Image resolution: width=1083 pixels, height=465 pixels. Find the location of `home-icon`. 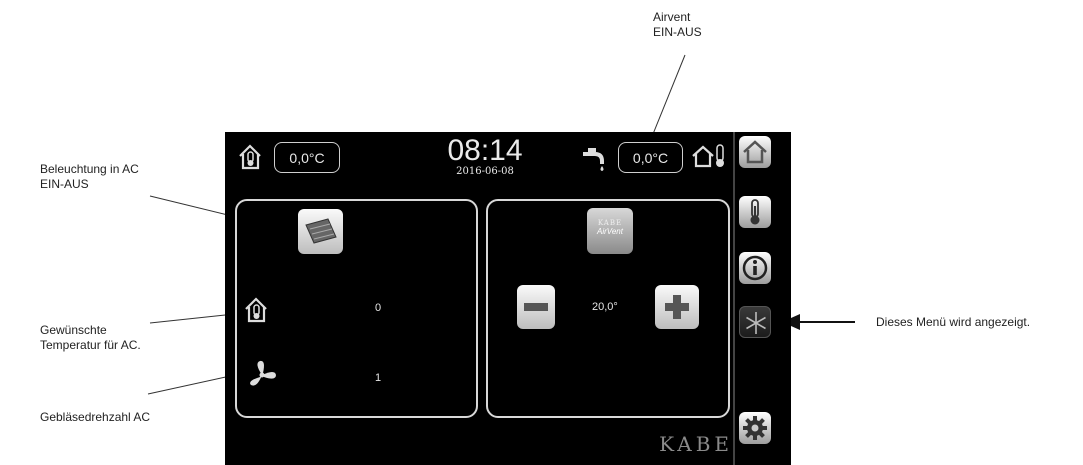

home-icon is located at coordinates (755, 152).